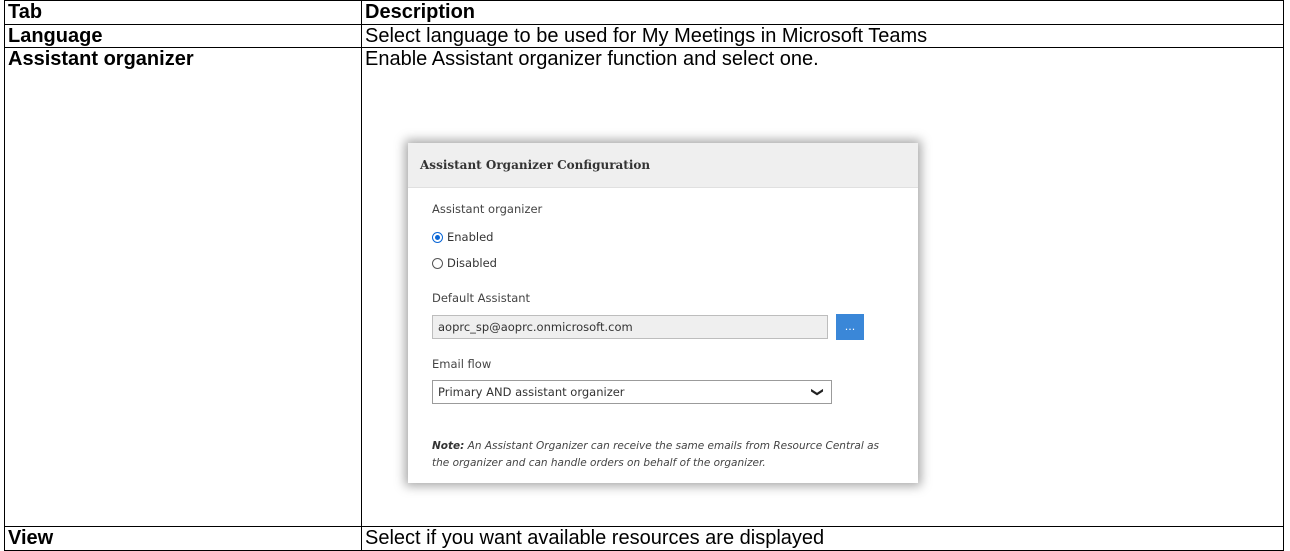 The height and width of the screenshot is (551, 1290). Describe the element at coordinates (531, 392) in the screenshot. I see `email-flow-value: Primary AND assistant organizer` at that location.